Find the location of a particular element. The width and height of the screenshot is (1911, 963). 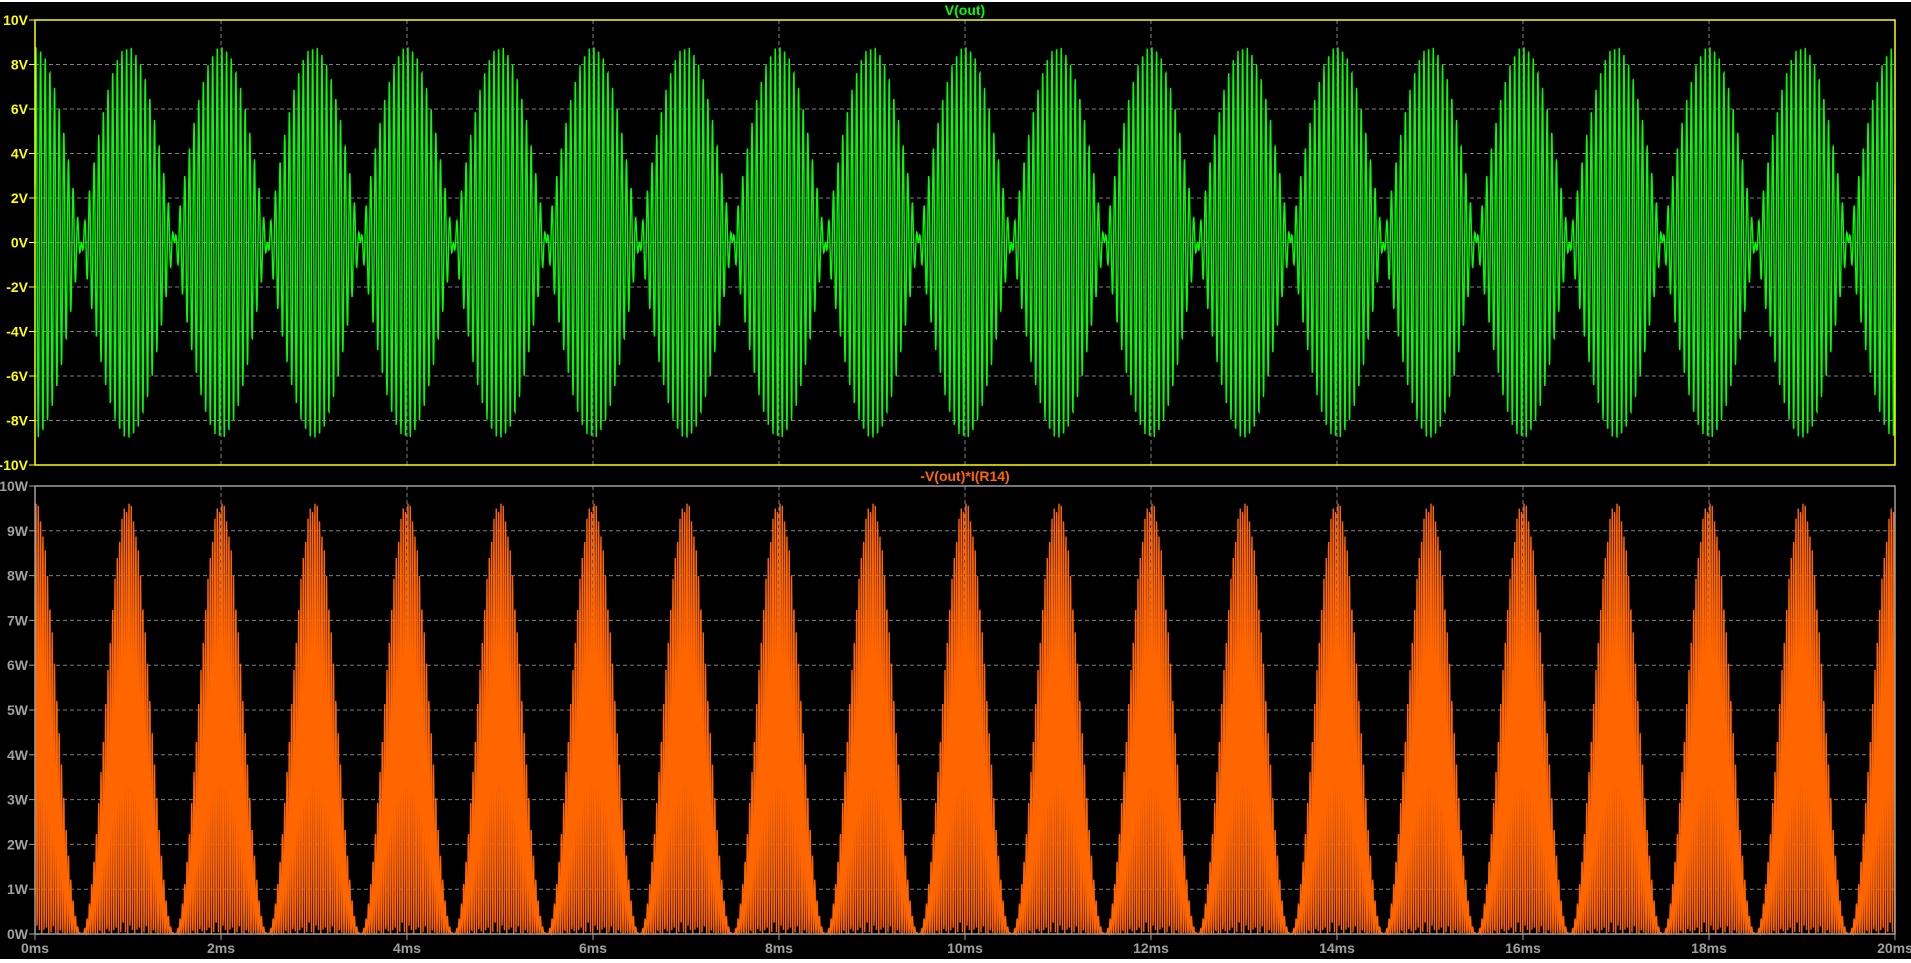

y-tick-label: 2V is located at coordinates (20, 198).